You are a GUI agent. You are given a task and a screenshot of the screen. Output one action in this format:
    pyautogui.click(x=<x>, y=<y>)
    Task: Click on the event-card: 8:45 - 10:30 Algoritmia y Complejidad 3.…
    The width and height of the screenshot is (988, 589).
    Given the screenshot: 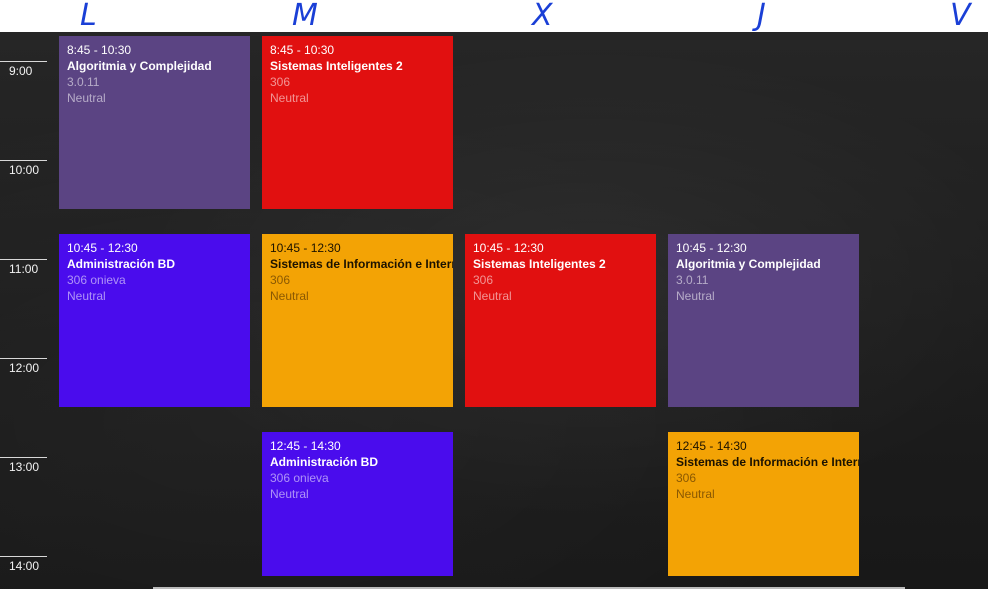 What is the action you would take?
    pyautogui.click(x=154, y=122)
    